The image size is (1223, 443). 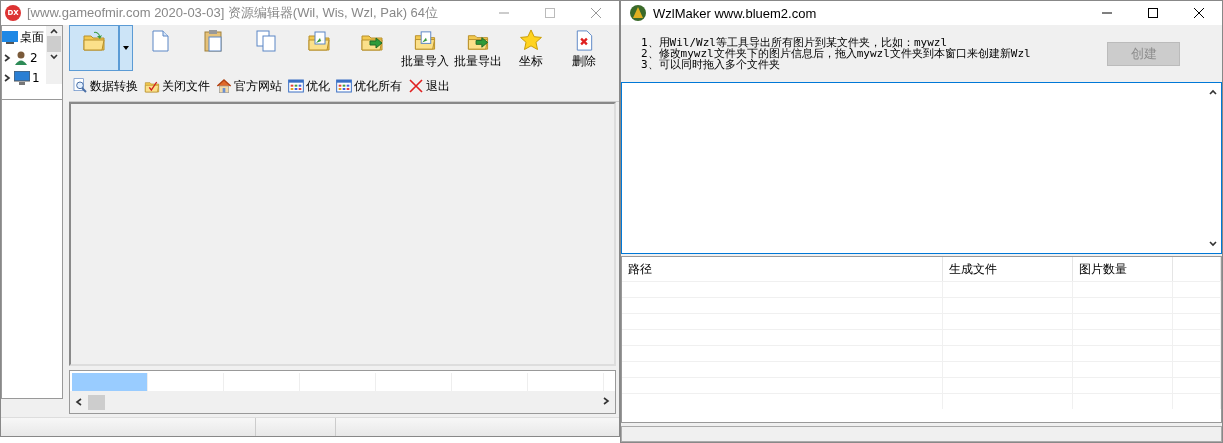 What do you see at coordinates (34, 57) in the screenshot?
I see `tree-item: 2` at bounding box center [34, 57].